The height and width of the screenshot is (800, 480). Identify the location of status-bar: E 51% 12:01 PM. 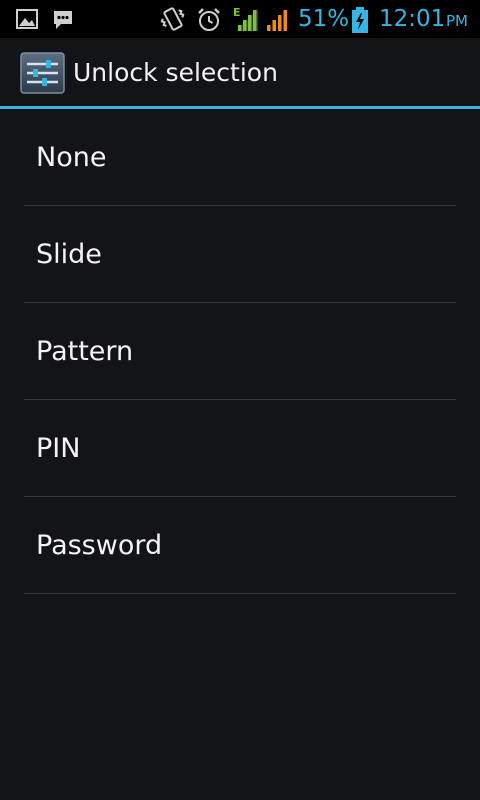
(240, 19).